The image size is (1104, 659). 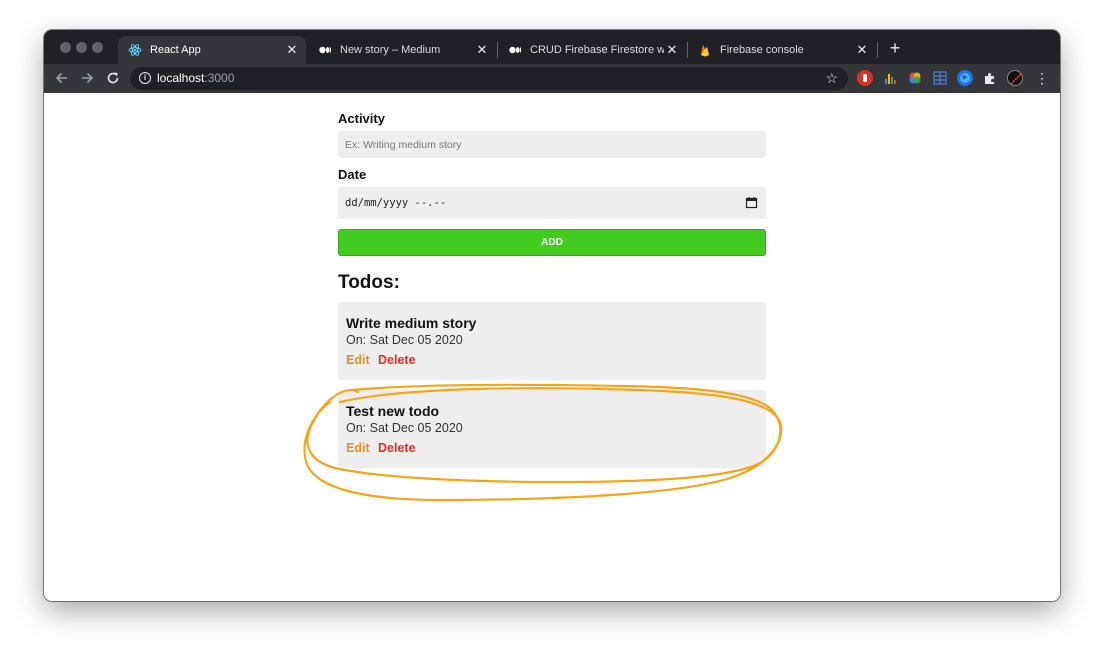 I want to click on date-placeholder: dd/mm/yyyy --.--, so click(x=396, y=203).